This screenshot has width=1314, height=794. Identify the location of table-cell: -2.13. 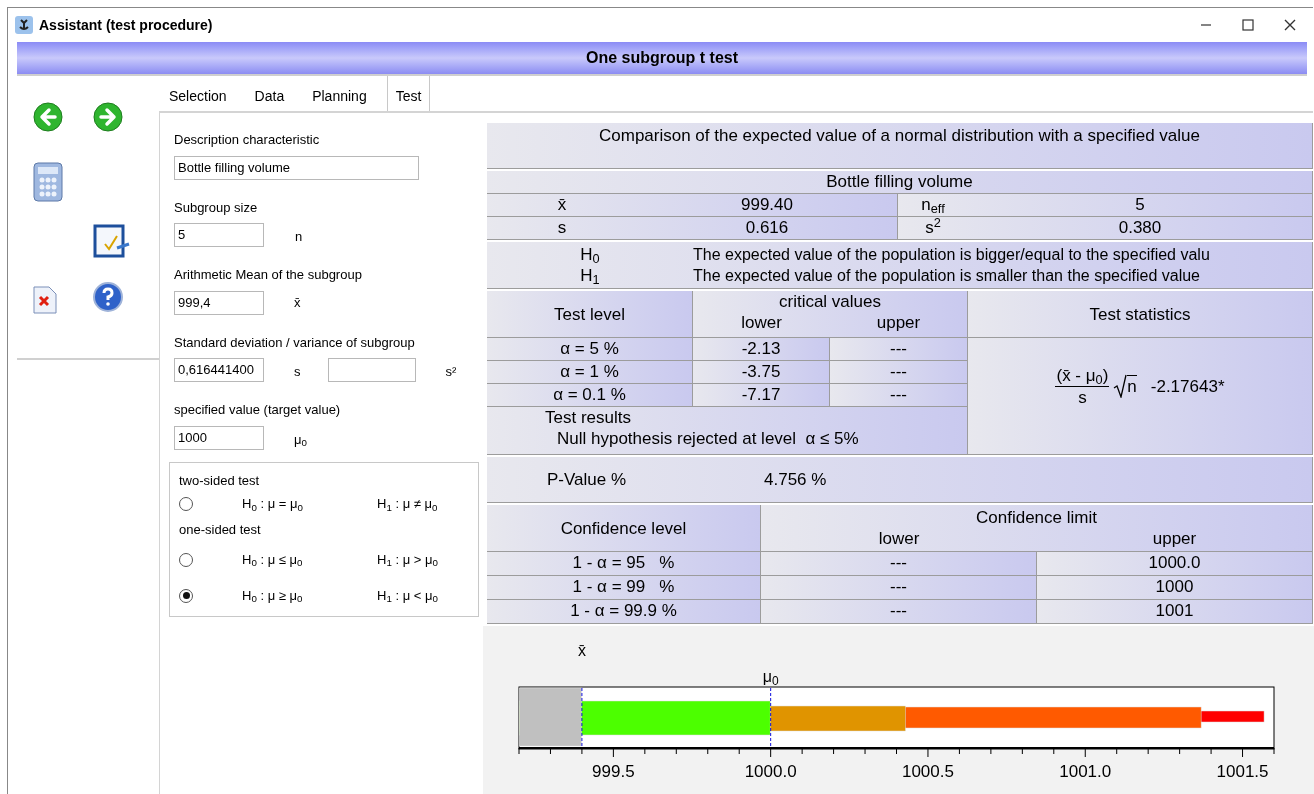
(761, 349).